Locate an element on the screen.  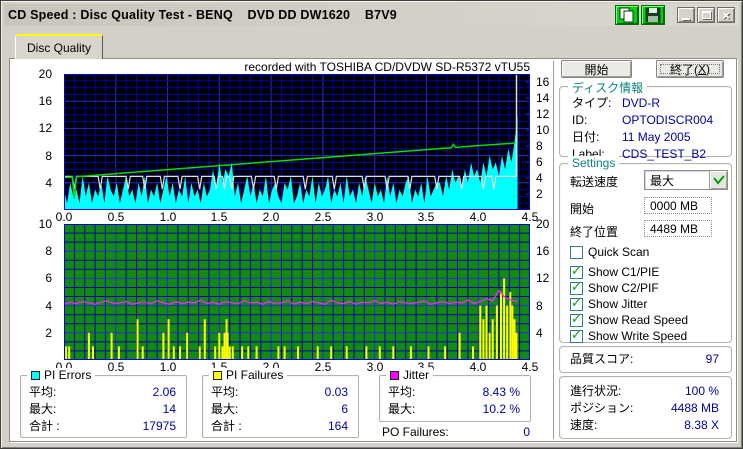
settings-caption: Settings is located at coordinates (594, 163).